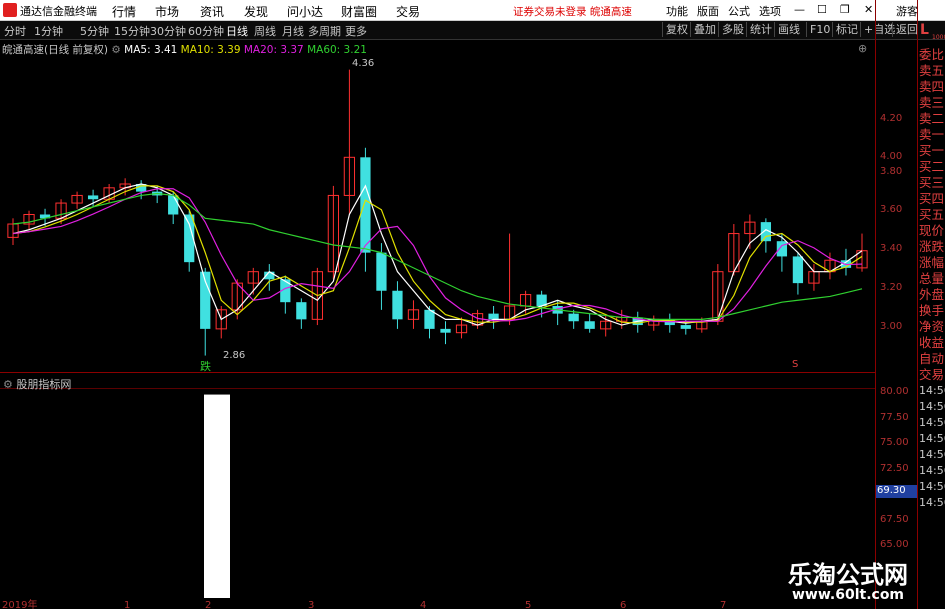 The width and height of the screenshot is (945, 609). What do you see at coordinates (704, 29) in the screenshot?
I see `toolbar-overlay: 叠加` at bounding box center [704, 29].